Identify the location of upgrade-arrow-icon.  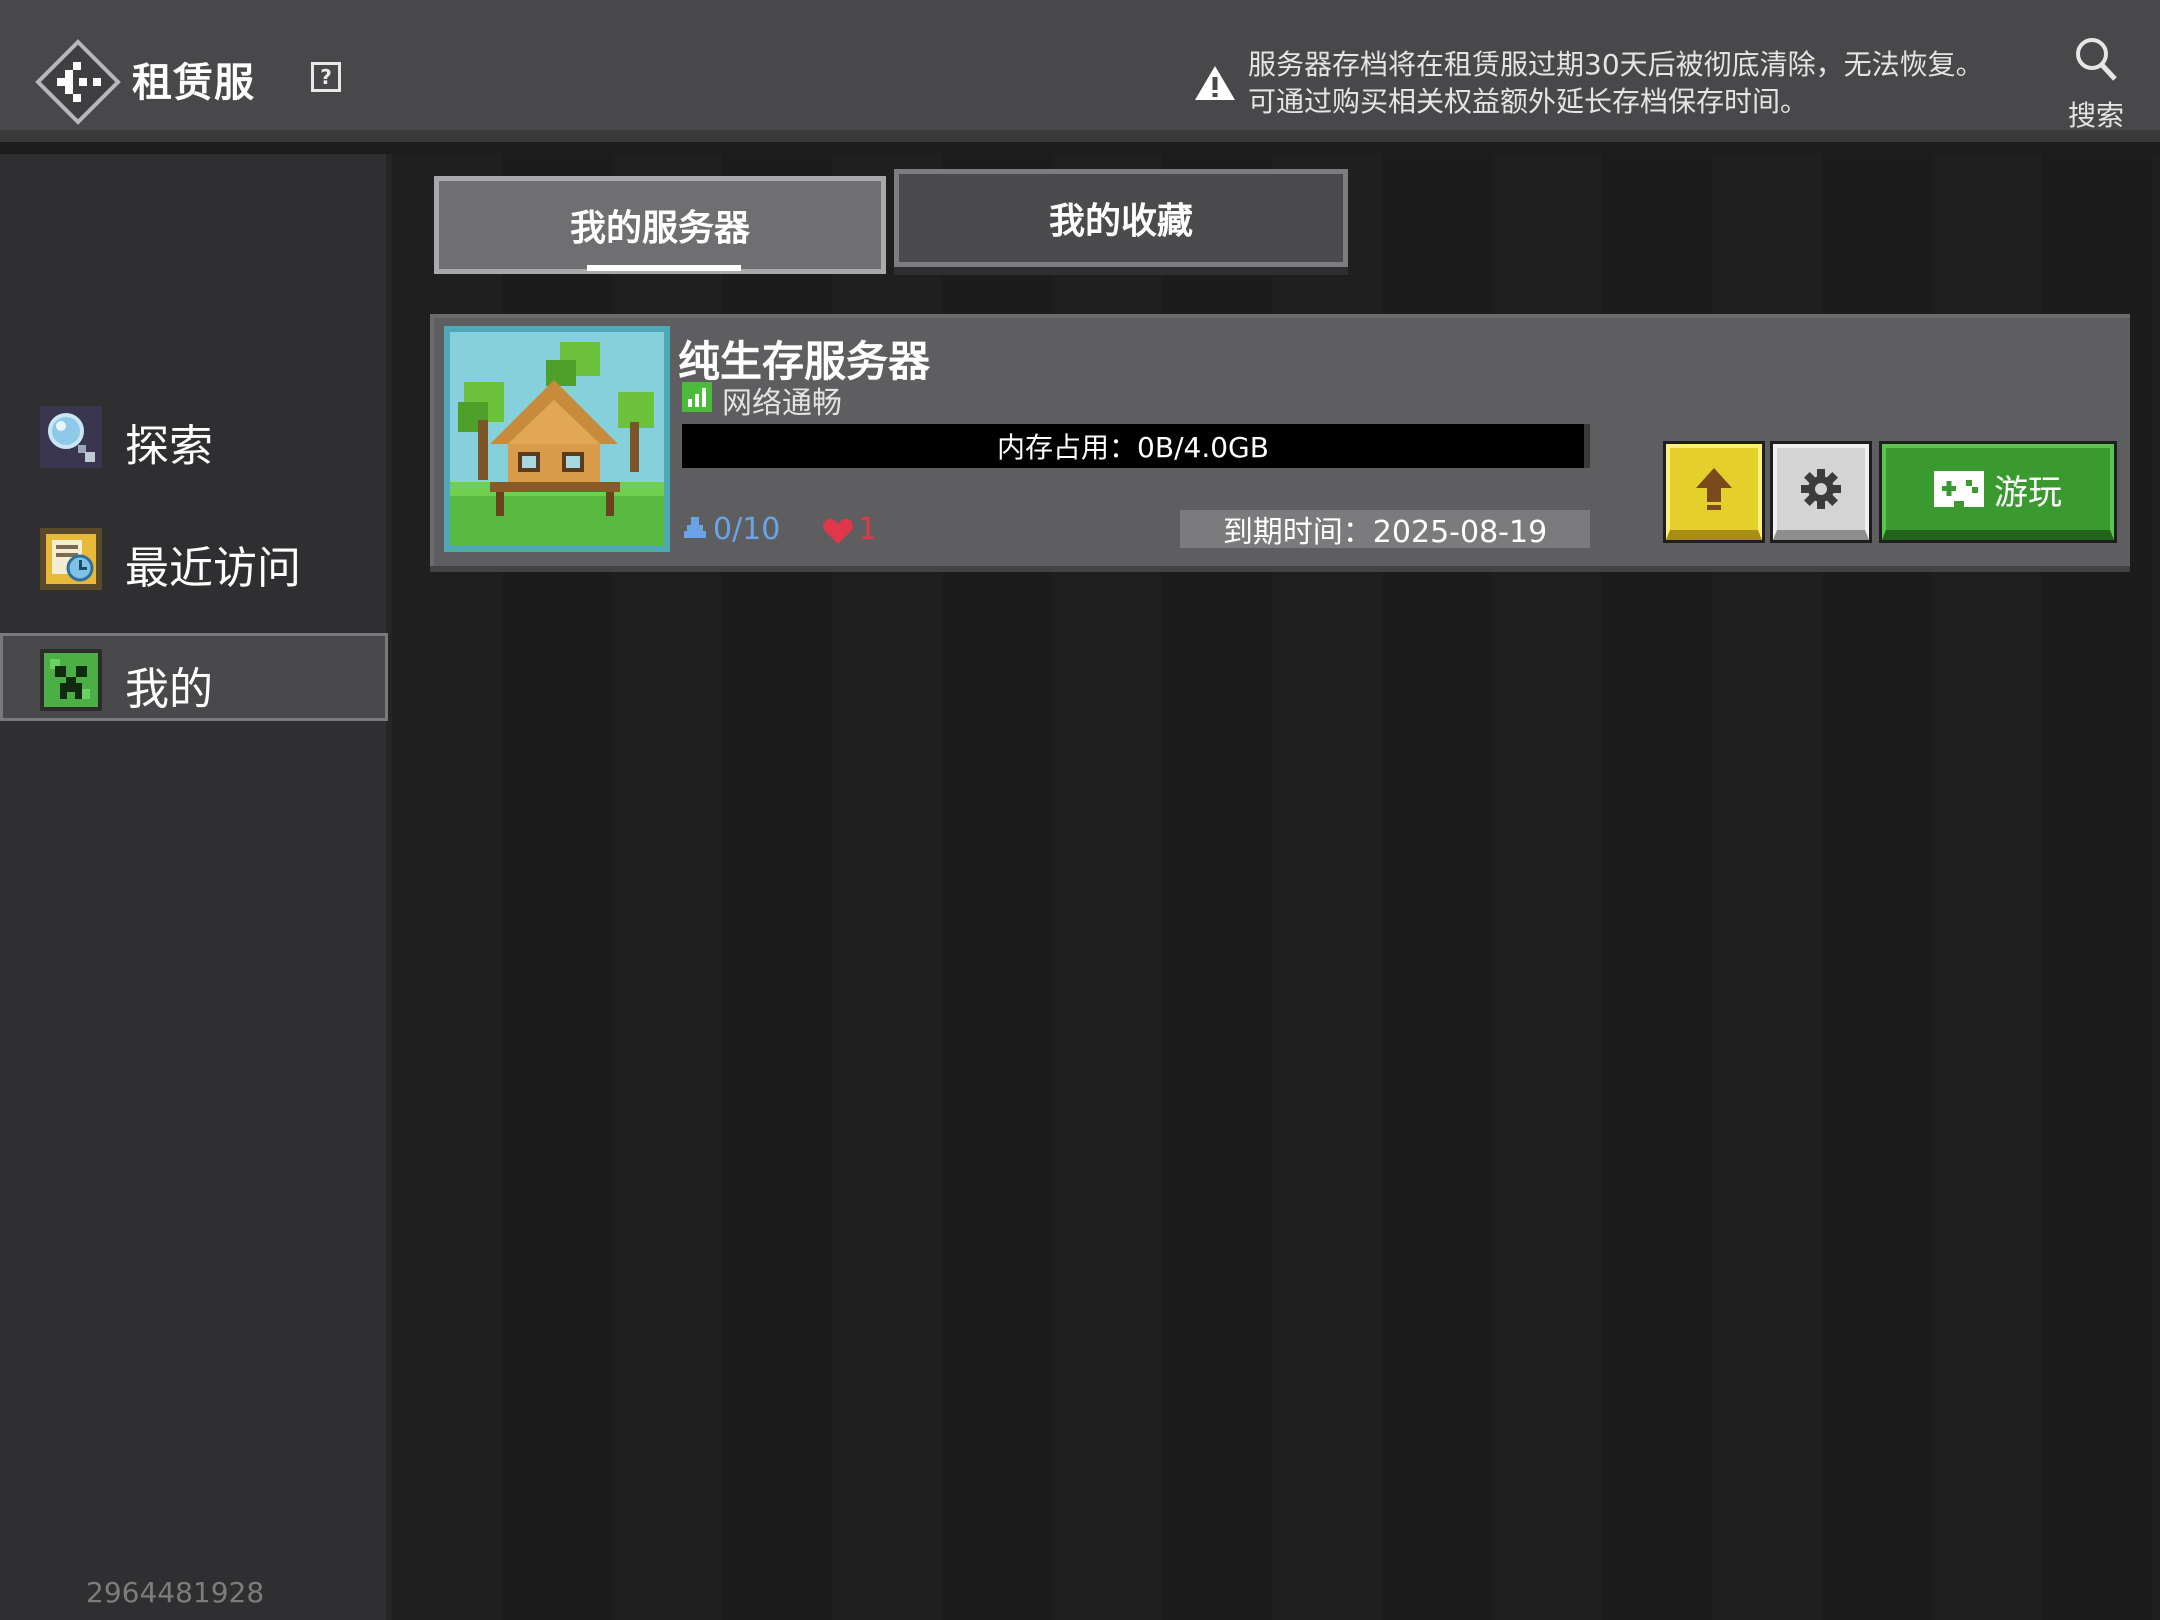
(1714, 489).